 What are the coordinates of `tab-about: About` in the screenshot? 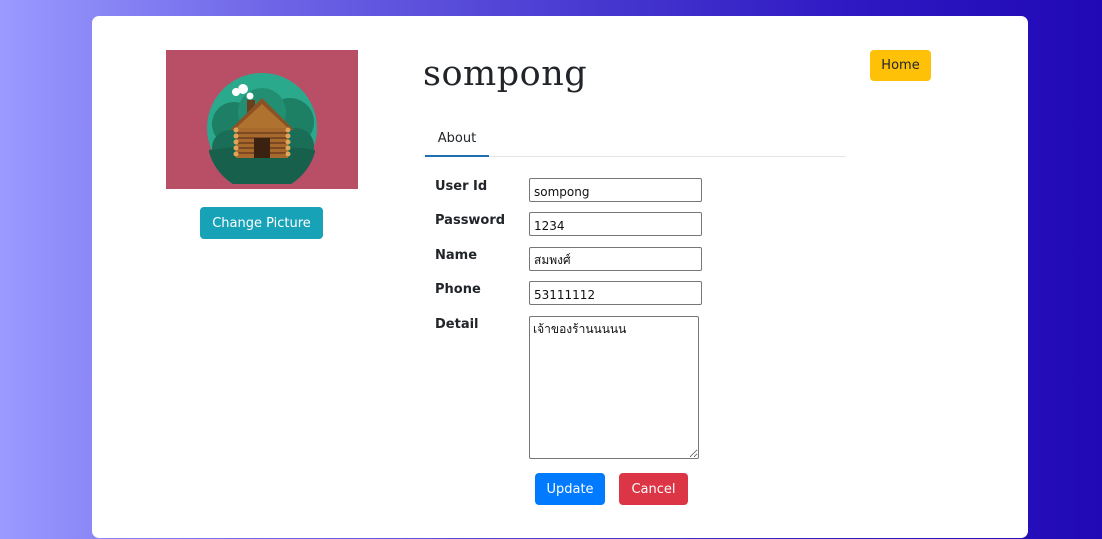 It's located at (457, 142).